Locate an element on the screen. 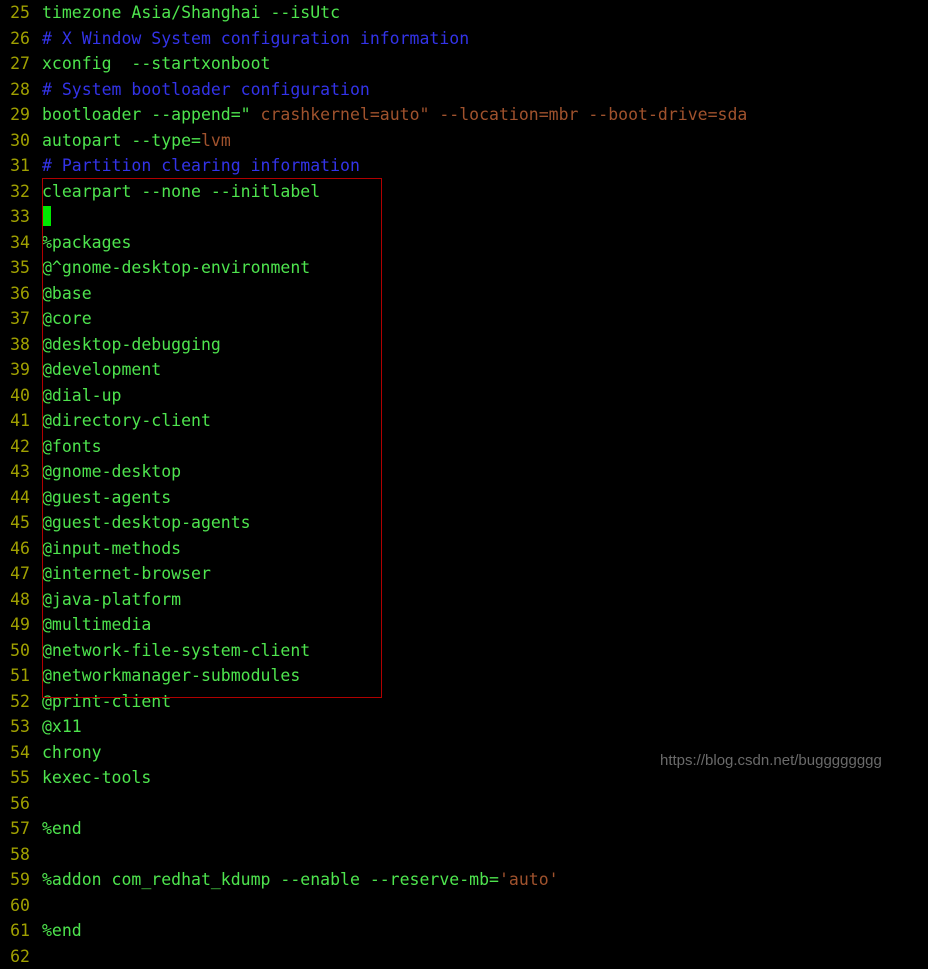  code-line-content: @dial-up is located at coordinates (81, 395).